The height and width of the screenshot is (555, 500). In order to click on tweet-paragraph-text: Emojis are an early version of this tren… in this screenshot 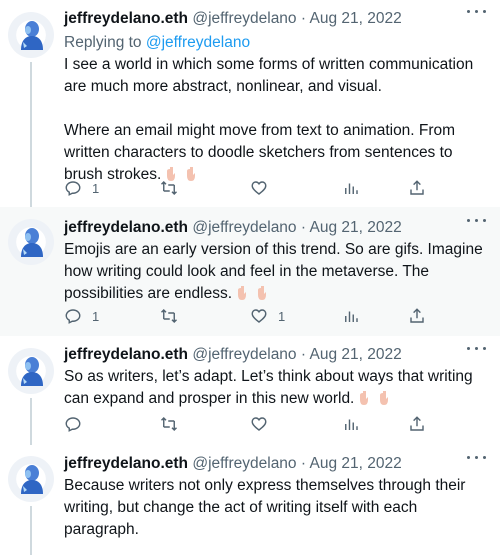, I will do `click(273, 271)`.